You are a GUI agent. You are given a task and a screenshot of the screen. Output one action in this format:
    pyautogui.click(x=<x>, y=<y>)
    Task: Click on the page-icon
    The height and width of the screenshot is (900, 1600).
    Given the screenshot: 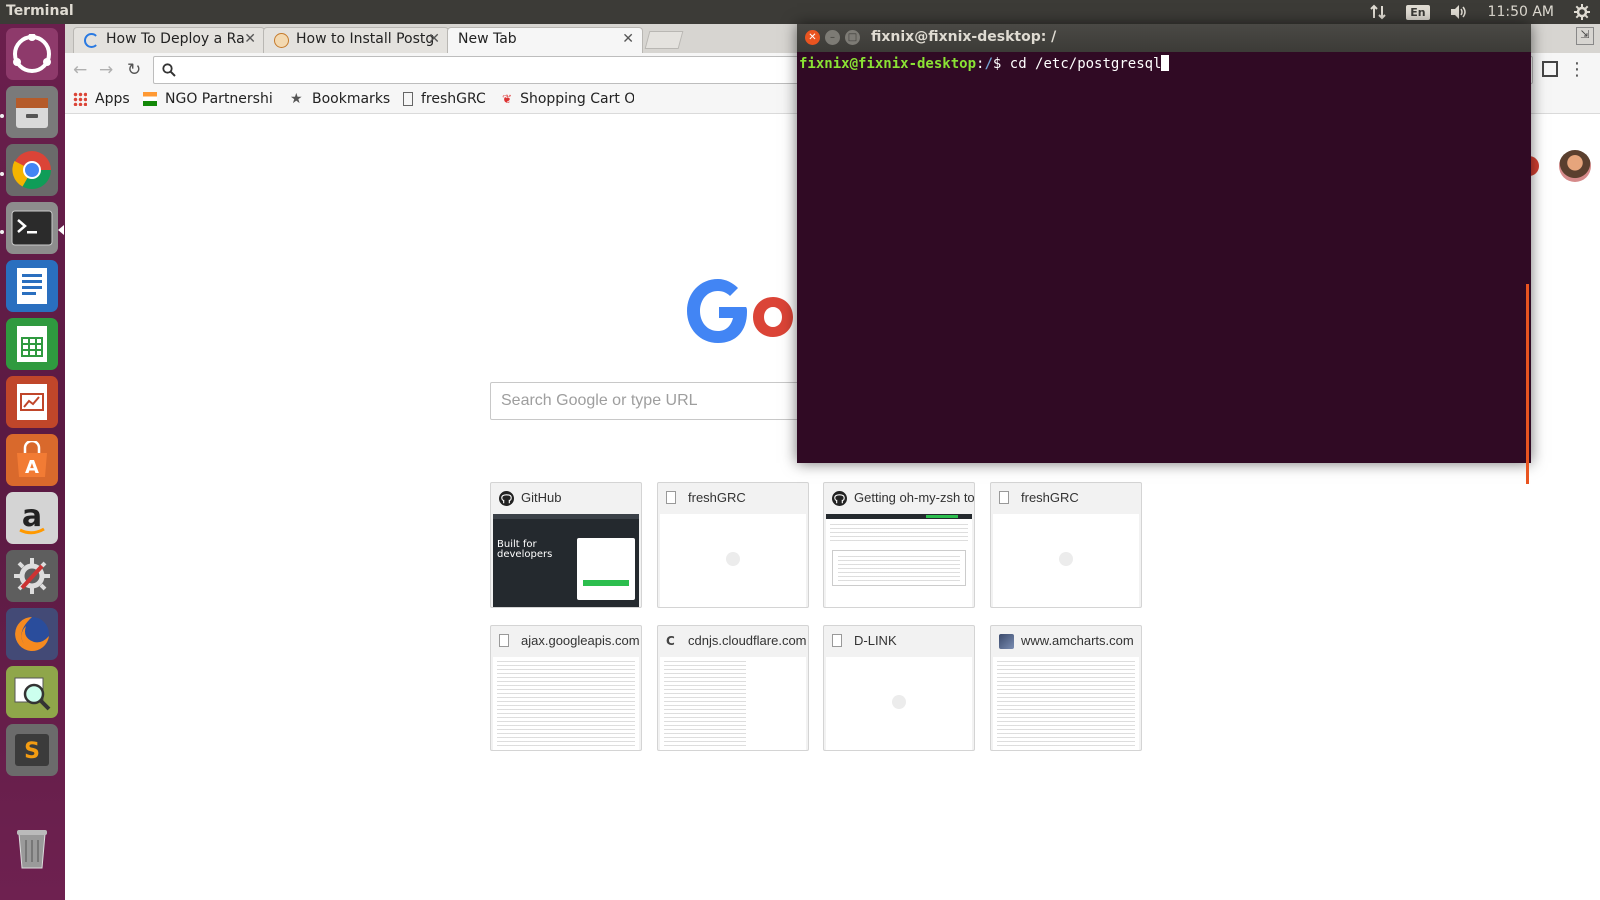 What is the action you would take?
    pyautogui.click(x=408, y=99)
    